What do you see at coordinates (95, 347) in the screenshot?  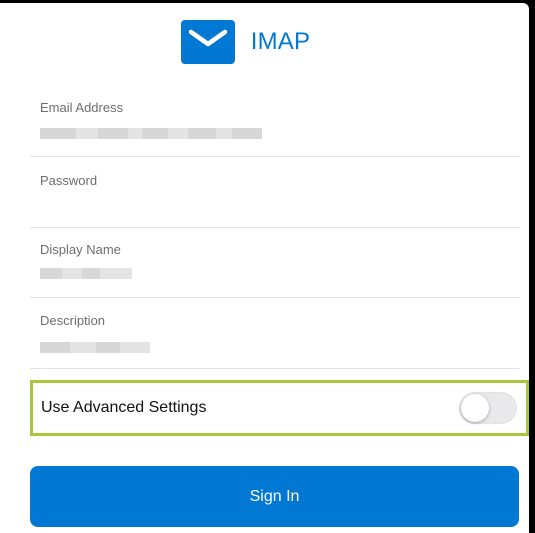 I see `description-value-redacted` at bounding box center [95, 347].